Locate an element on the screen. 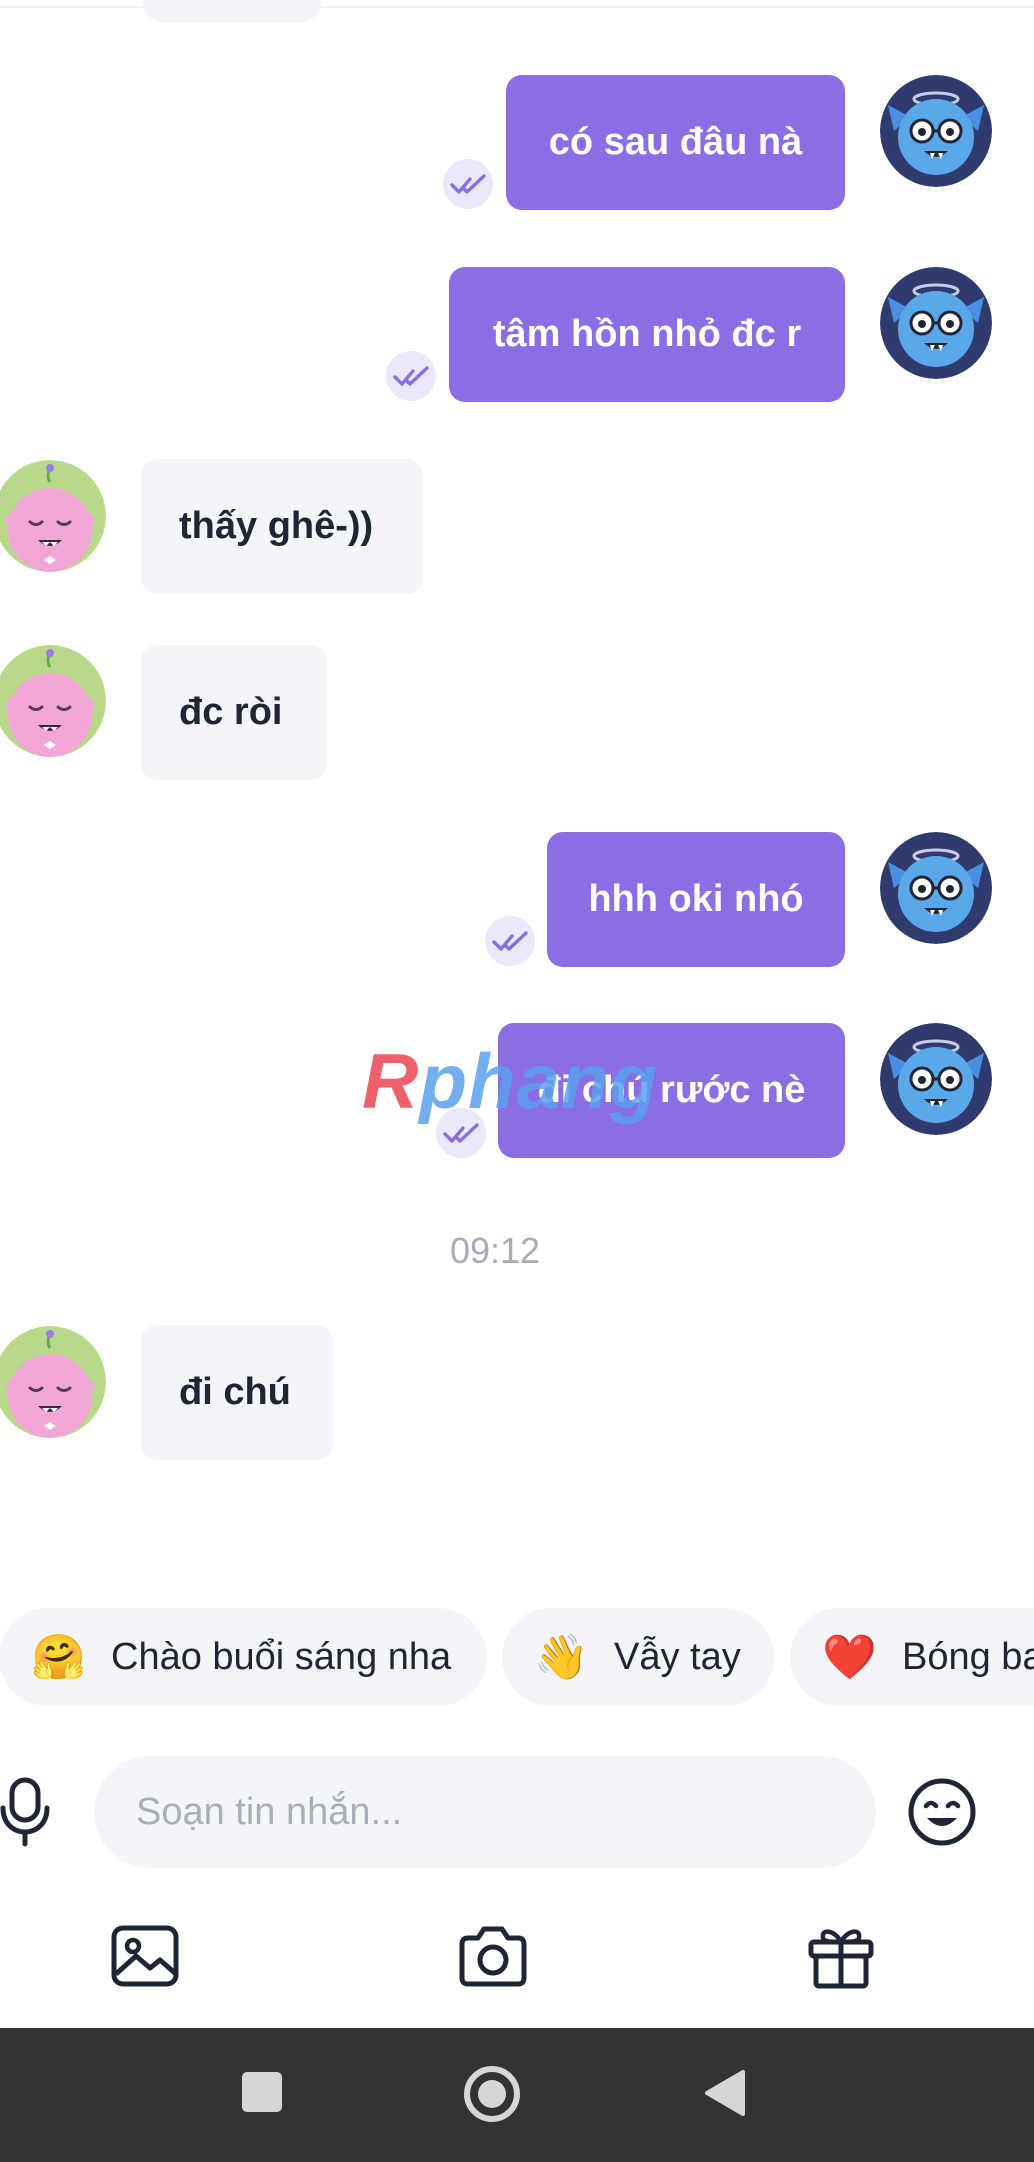  message-text: có sau đâu nà is located at coordinates (675, 142).